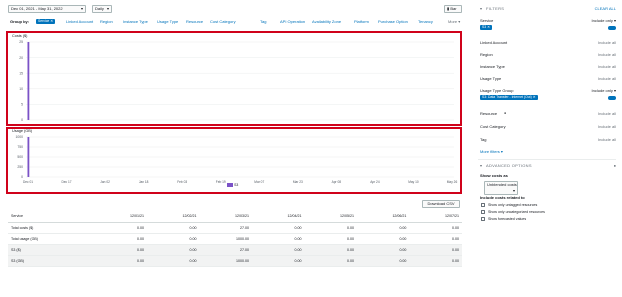 This screenshot has width=622, height=297. What do you see at coordinates (548, 140) in the screenshot?
I see `filter-tag: Tag Include all` at bounding box center [548, 140].